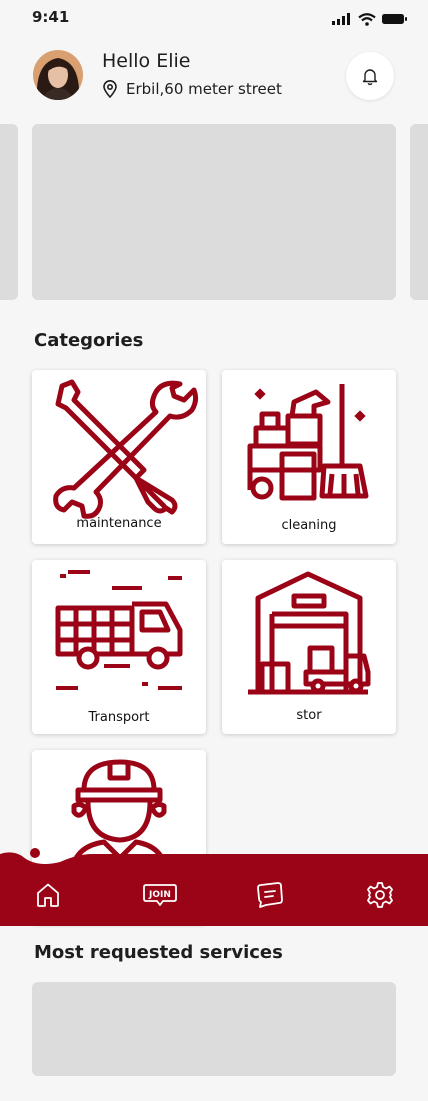 This screenshot has height=1101, width=428. What do you see at coordinates (119, 717) in the screenshot?
I see `category-label: Transport` at bounding box center [119, 717].